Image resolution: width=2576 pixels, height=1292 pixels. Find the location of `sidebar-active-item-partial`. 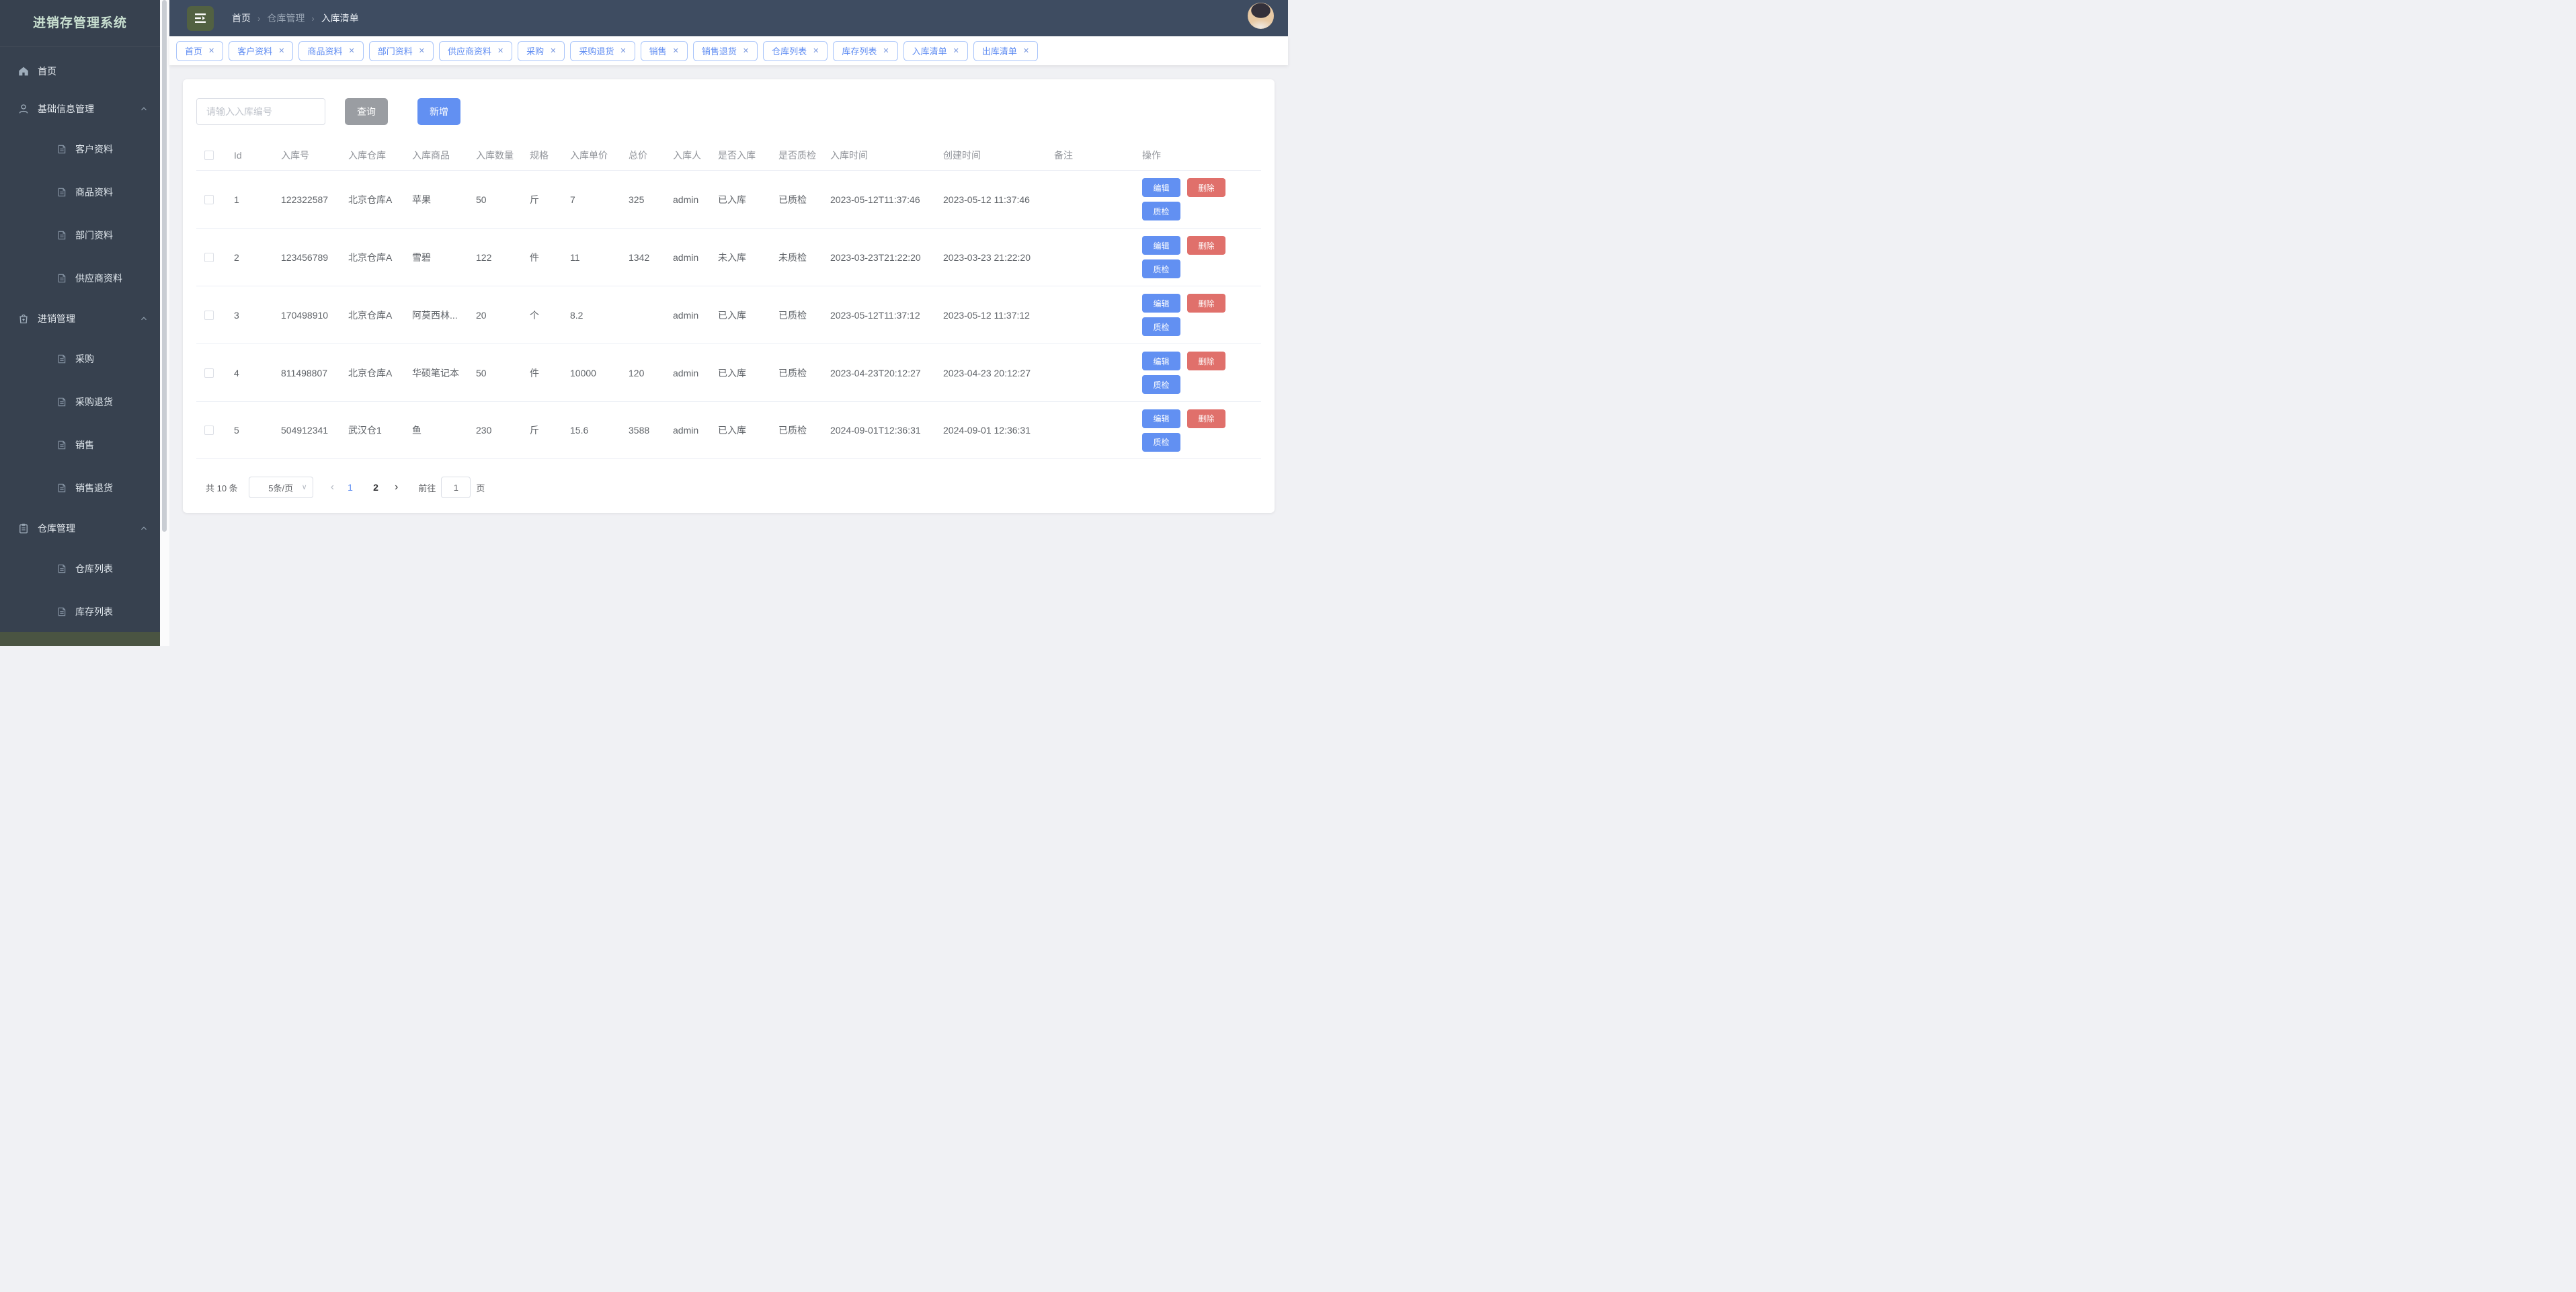

sidebar-active-item-partial is located at coordinates (80, 639).